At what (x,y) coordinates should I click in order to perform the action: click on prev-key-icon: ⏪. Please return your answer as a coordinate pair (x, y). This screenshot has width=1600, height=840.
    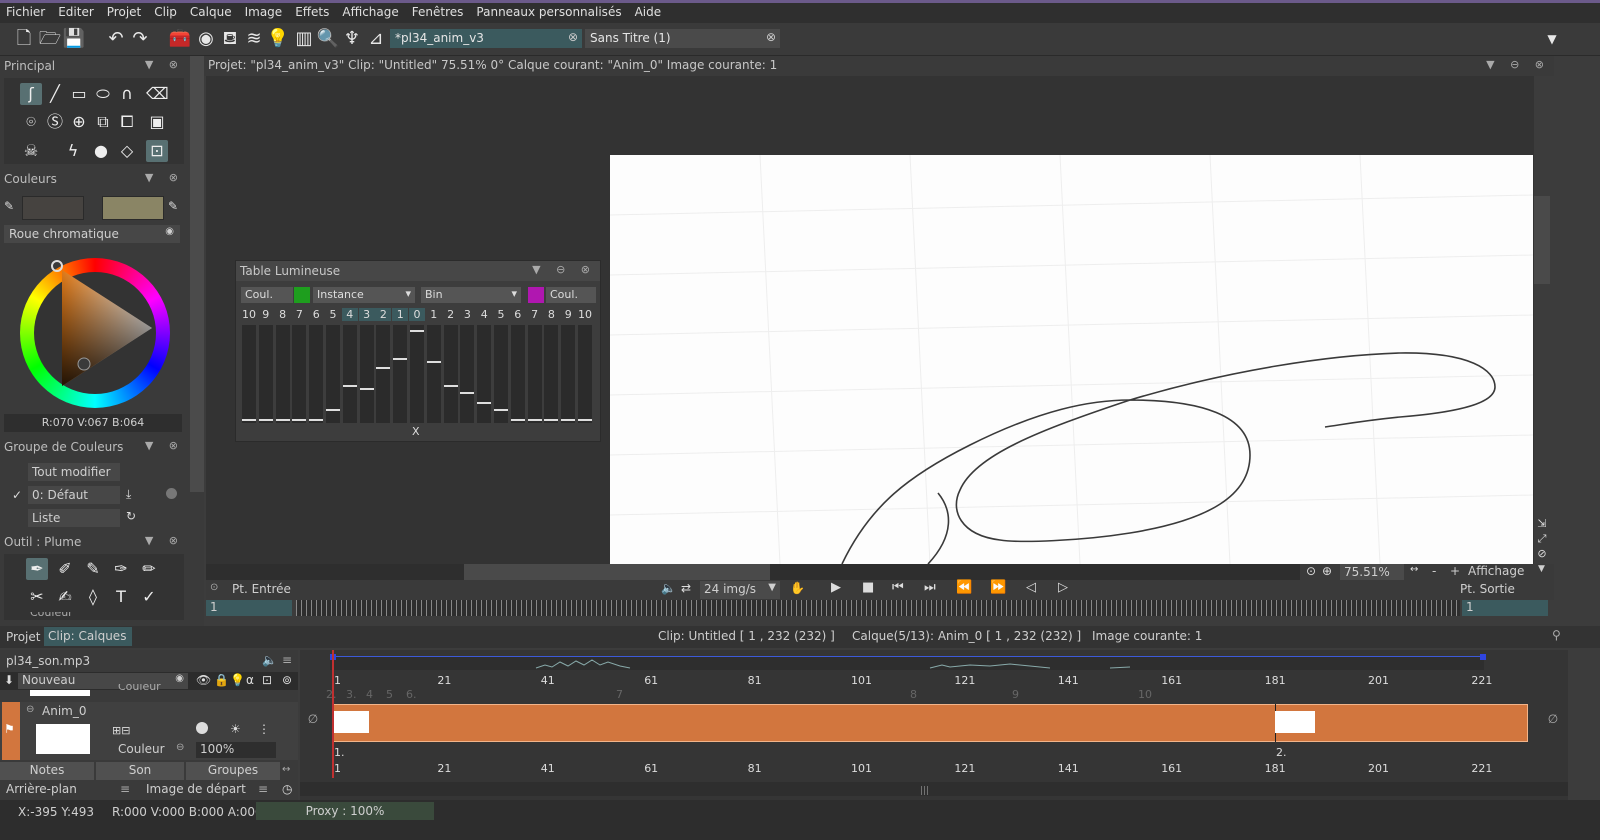
    Looking at the image, I should click on (964, 587).